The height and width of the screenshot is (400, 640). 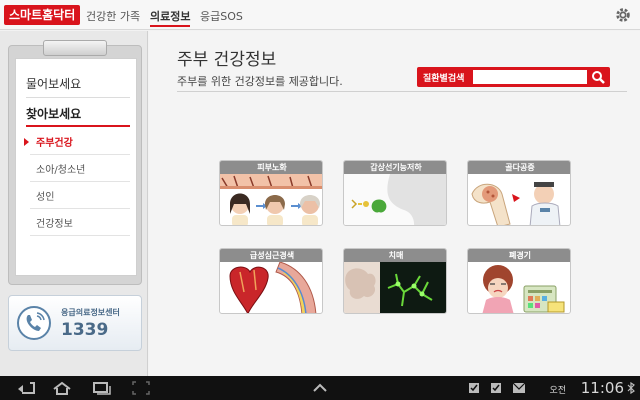 I want to click on menu-clipboard: 물어보세요 찾아보세요 주부건강 소아/청소년 성인 건강정보, so click(x=75, y=162).